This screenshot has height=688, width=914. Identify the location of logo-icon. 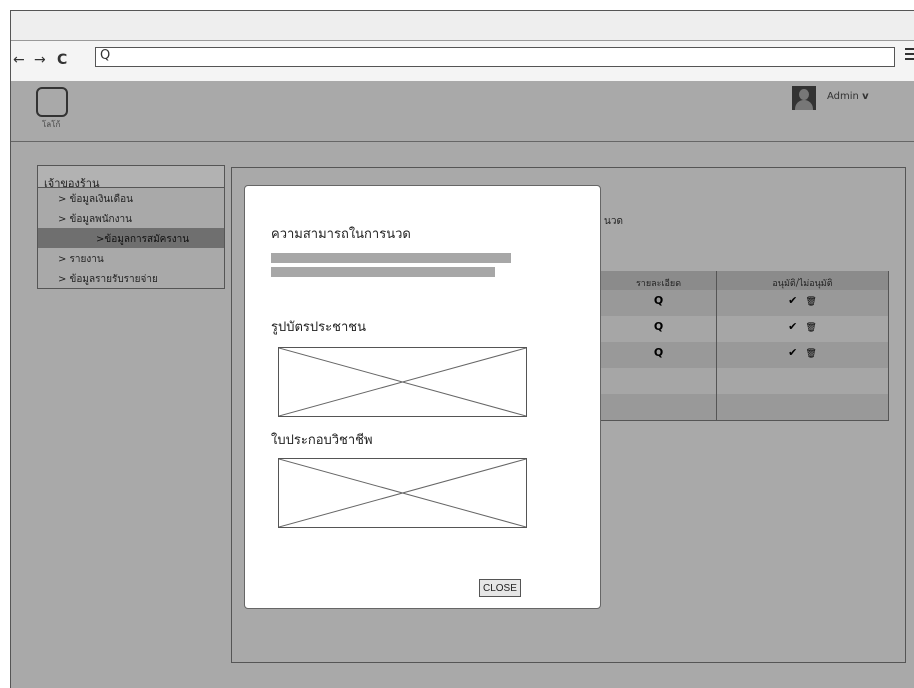
(52, 102).